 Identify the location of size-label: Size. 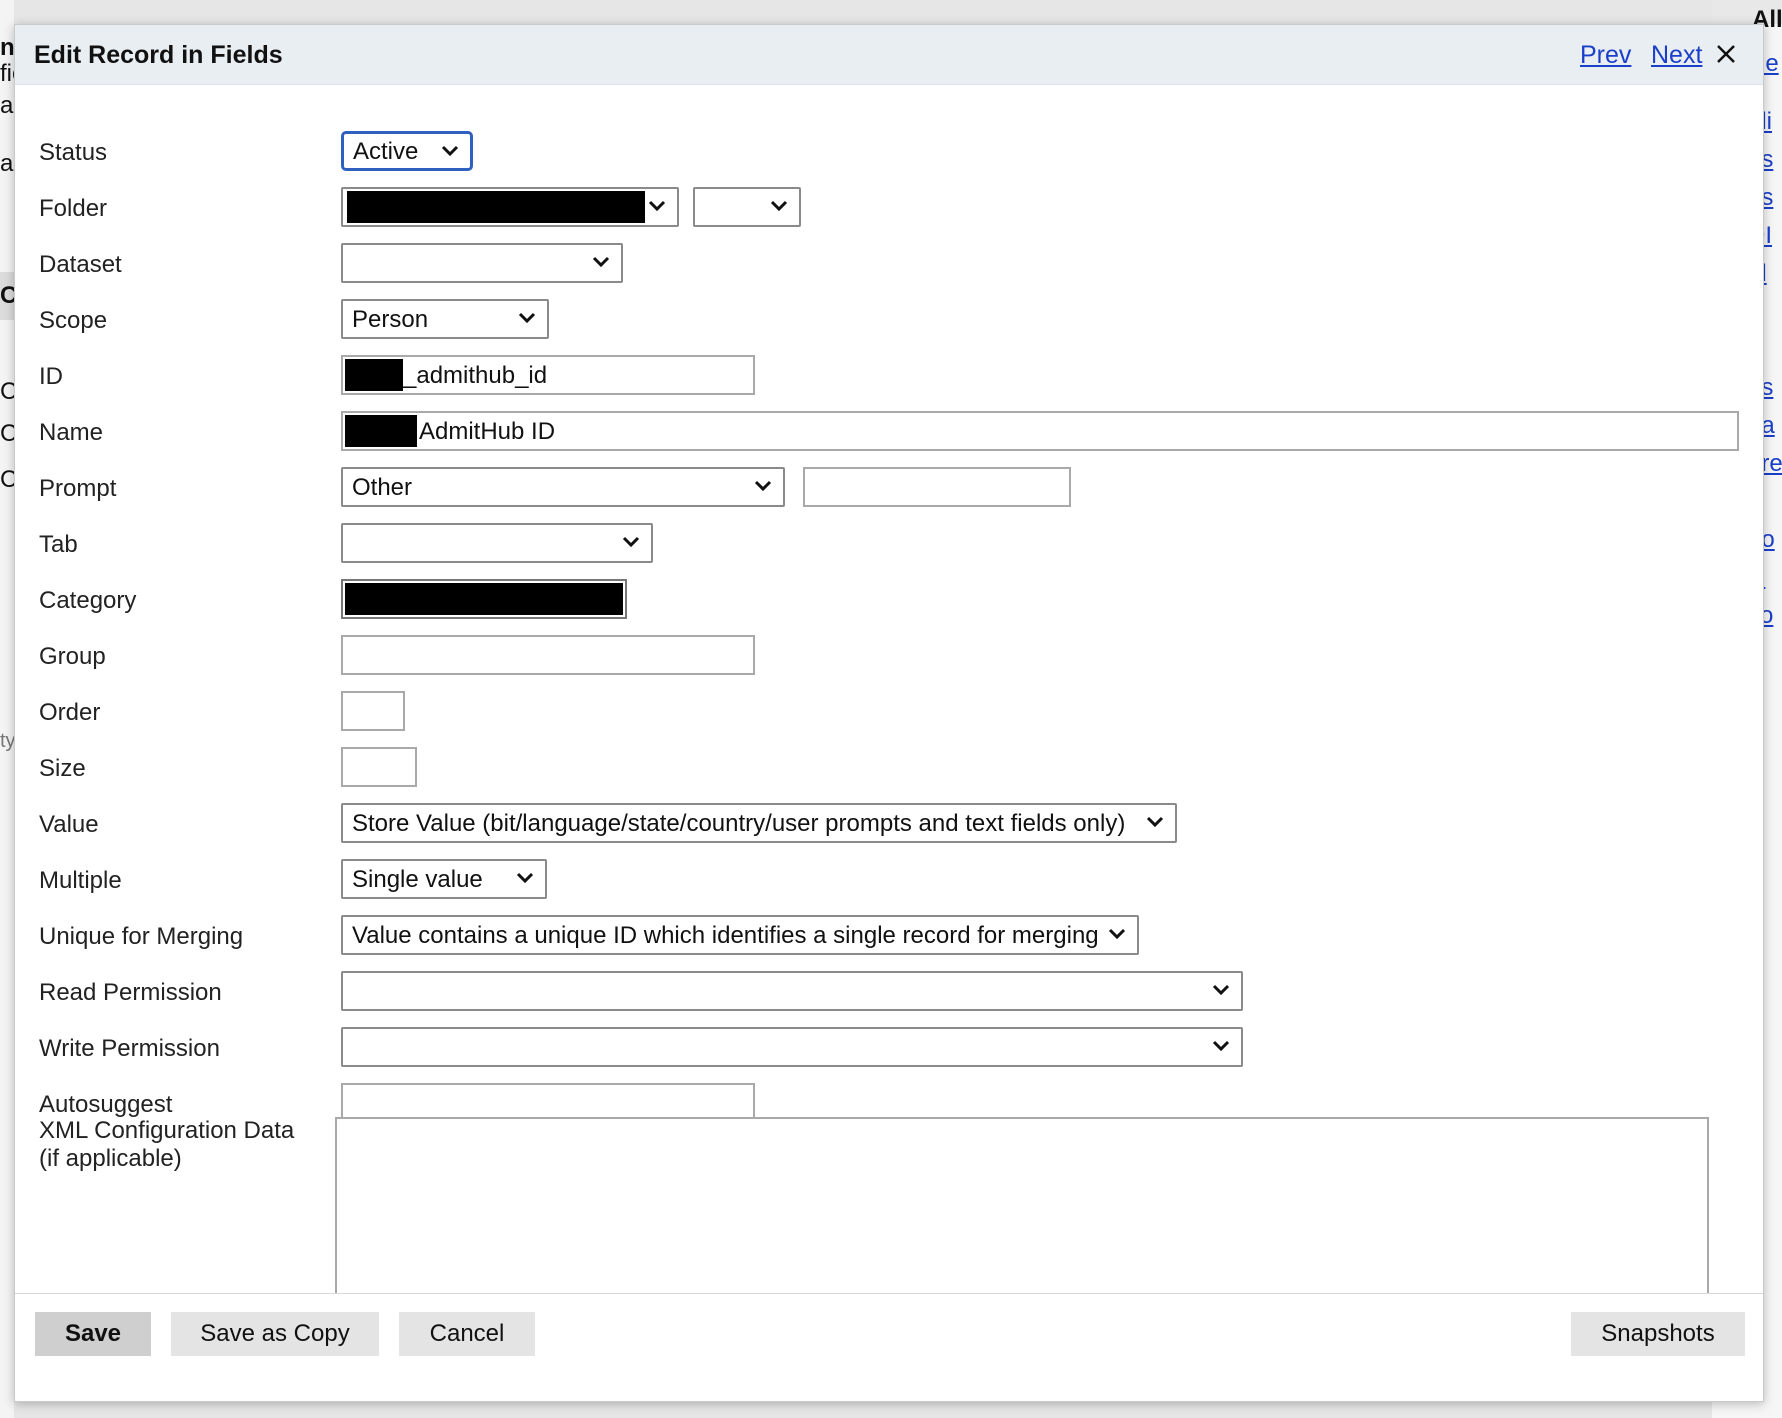
(62, 768).